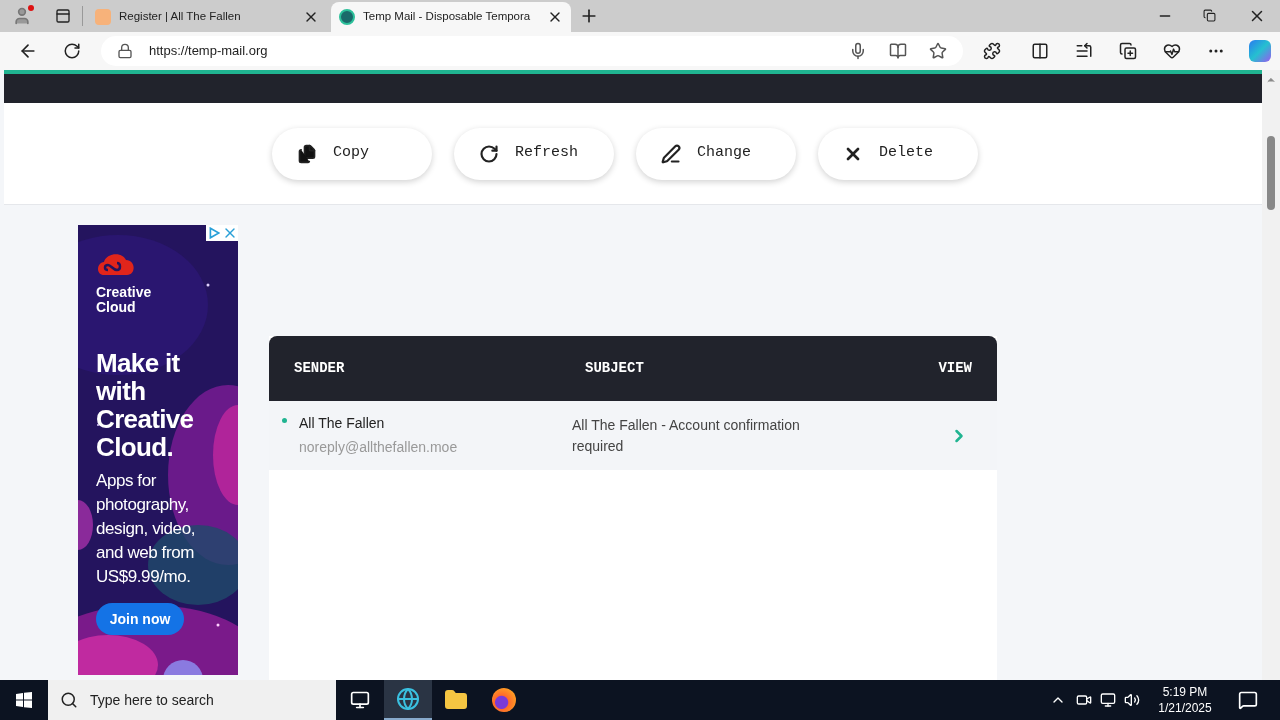 The image size is (1280, 720). What do you see at coordinates (447, 17) in the screenshot?
I see `tab-title: Temp Mail - Disposable Tempora` at bounding box center [447, 17].